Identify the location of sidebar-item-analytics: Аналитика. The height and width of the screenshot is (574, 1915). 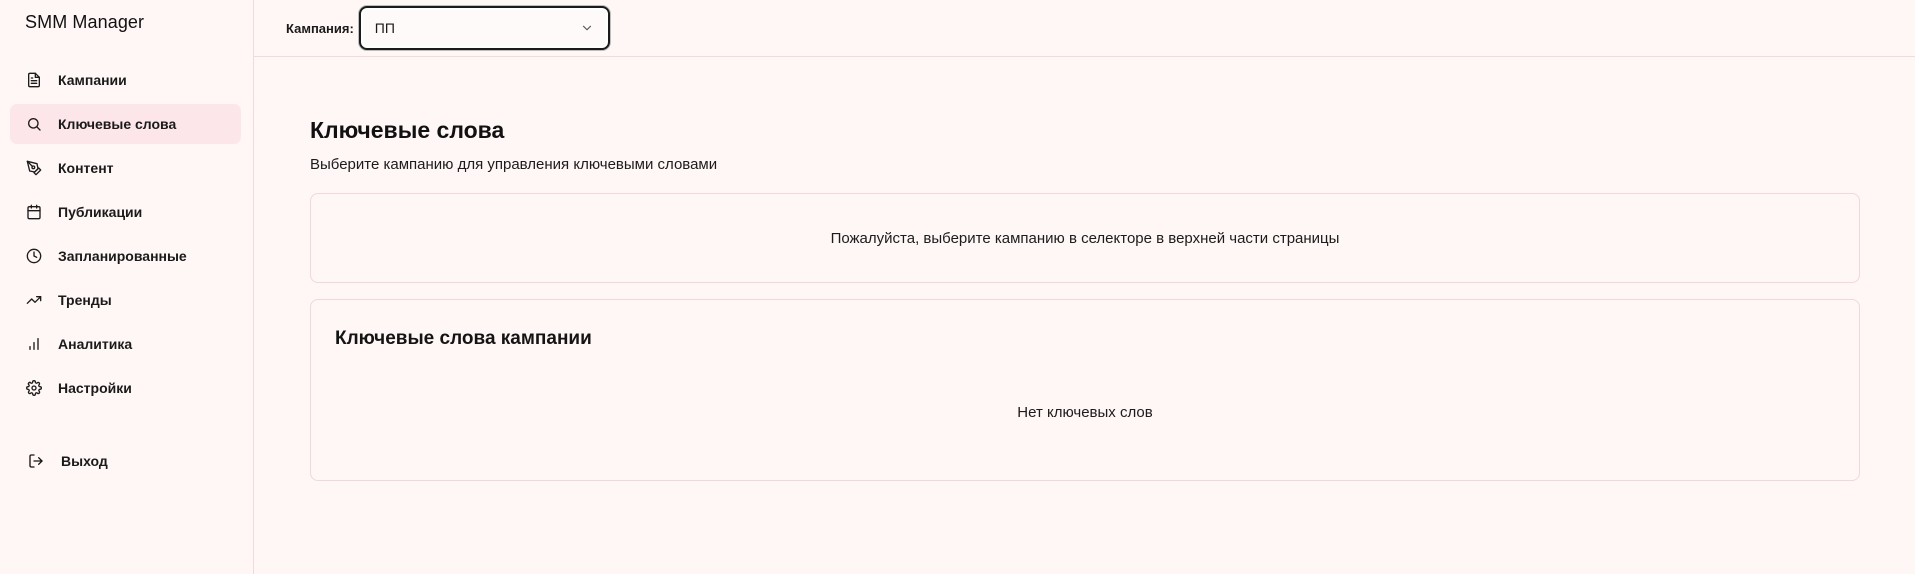
(125, 344).